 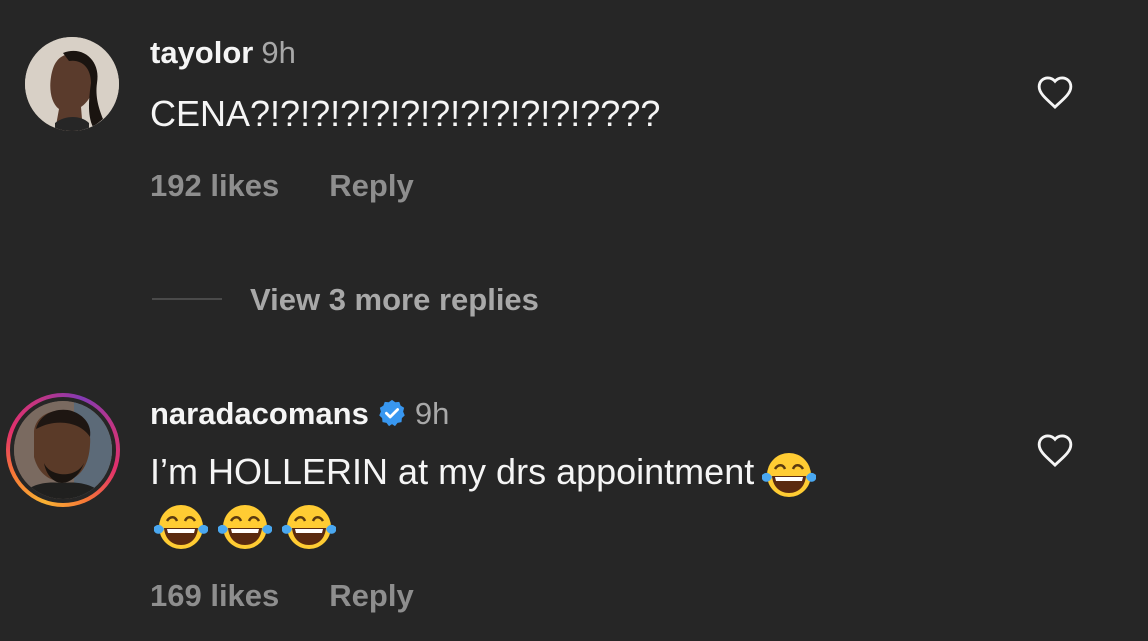 I want to click on username-text: tayolor, so click(x=201, y=52).